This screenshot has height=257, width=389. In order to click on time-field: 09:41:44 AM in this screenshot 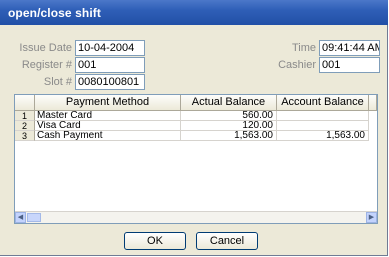, I will do `click(349, 48)`.